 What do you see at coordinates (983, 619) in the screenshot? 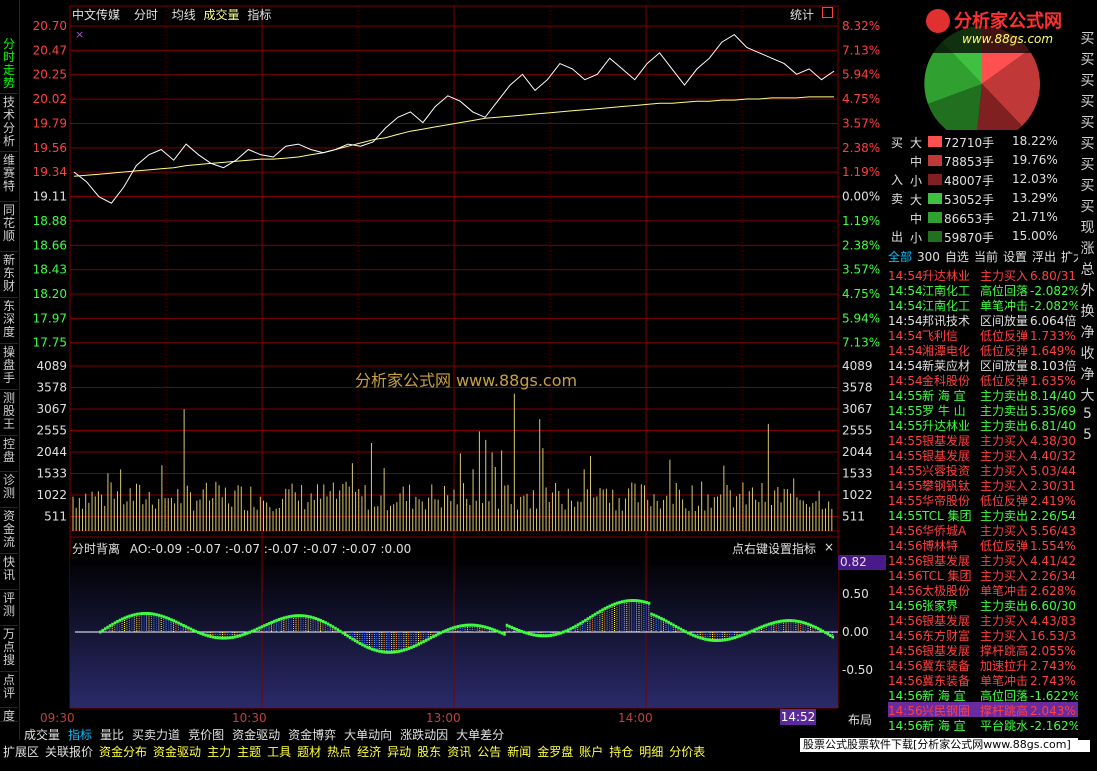
I see `alert-row: 14:56银基发展 主力买入 4.43/83` at bounding box center [983, 619].